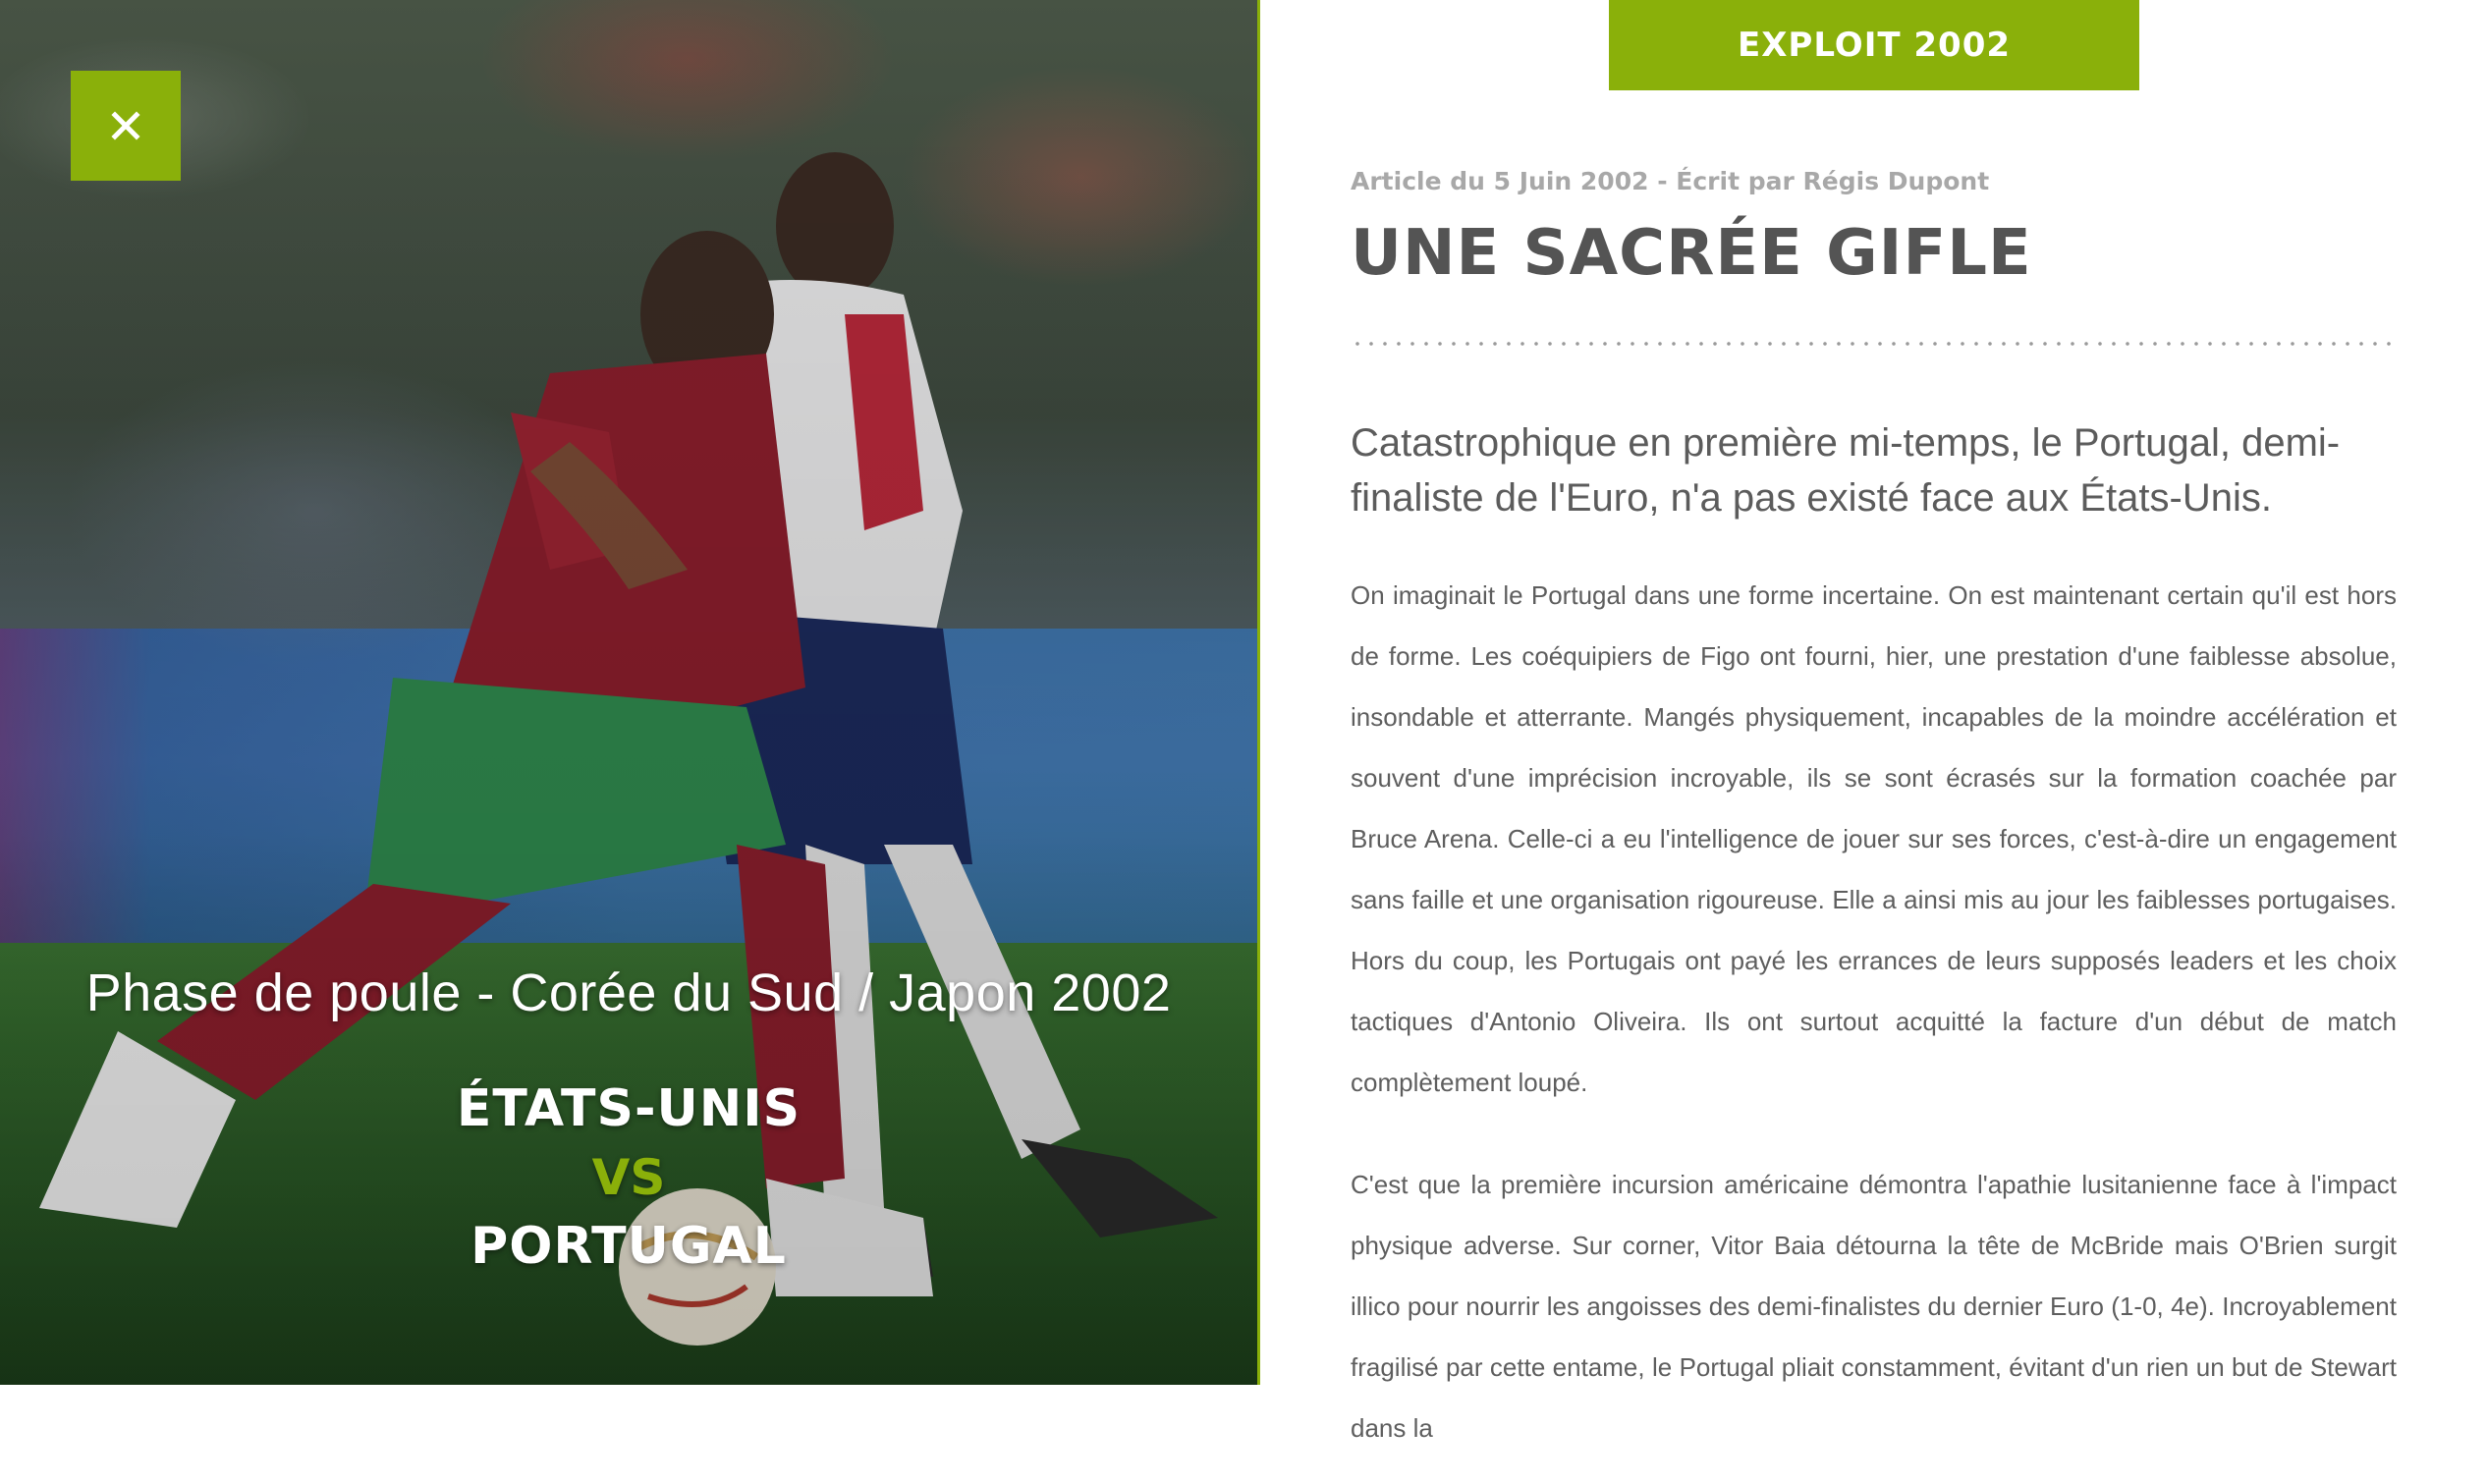 The width and height of the screenshot is (2487, 1484). I want to click on dotted-separator, so click(1874, 344).